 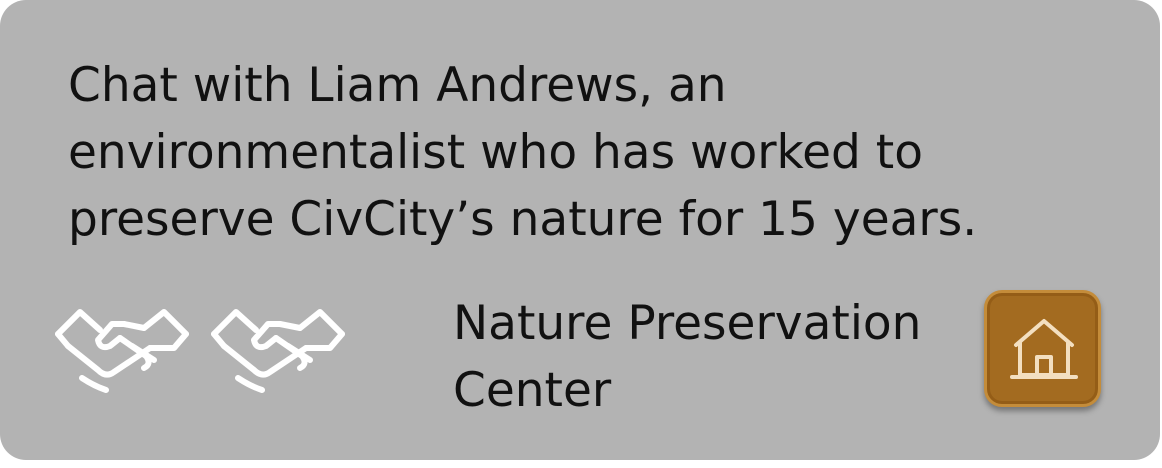 I want to click on home-button, so click(x=1042, y=348).